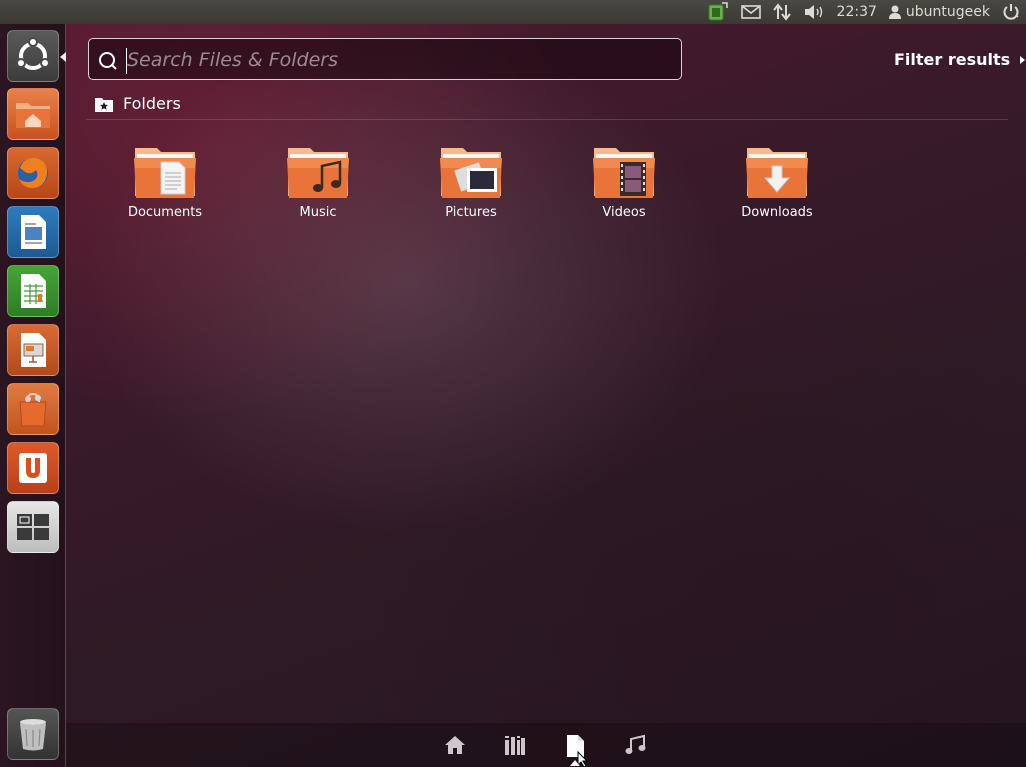 This screenshot has height=767, width=1026. I want to click on folder-item-documents: Documents, so click(165, 181).